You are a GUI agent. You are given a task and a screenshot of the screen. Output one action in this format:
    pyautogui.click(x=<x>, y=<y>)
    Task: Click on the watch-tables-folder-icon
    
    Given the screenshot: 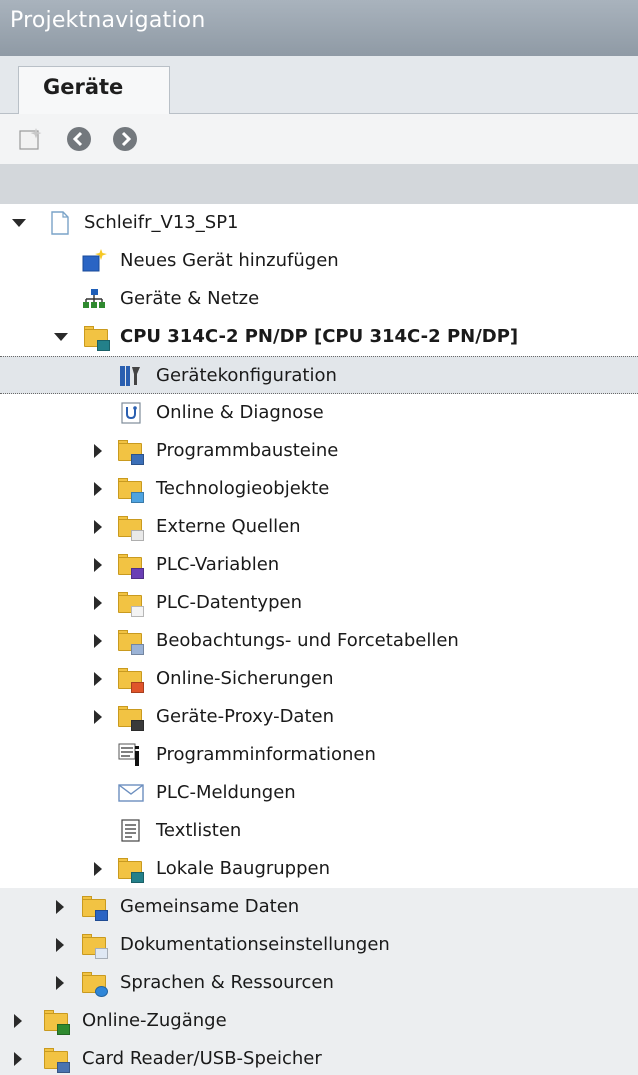 What is the action you would take?
    pyautogui.click(x=131, y=642)
    